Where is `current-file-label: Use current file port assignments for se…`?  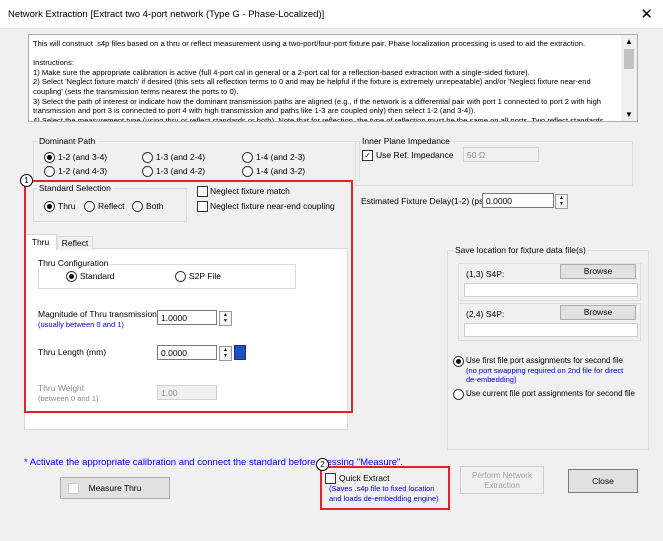 current-file-label: Use current file port assignments for se… is located at coordinates (550, 393).